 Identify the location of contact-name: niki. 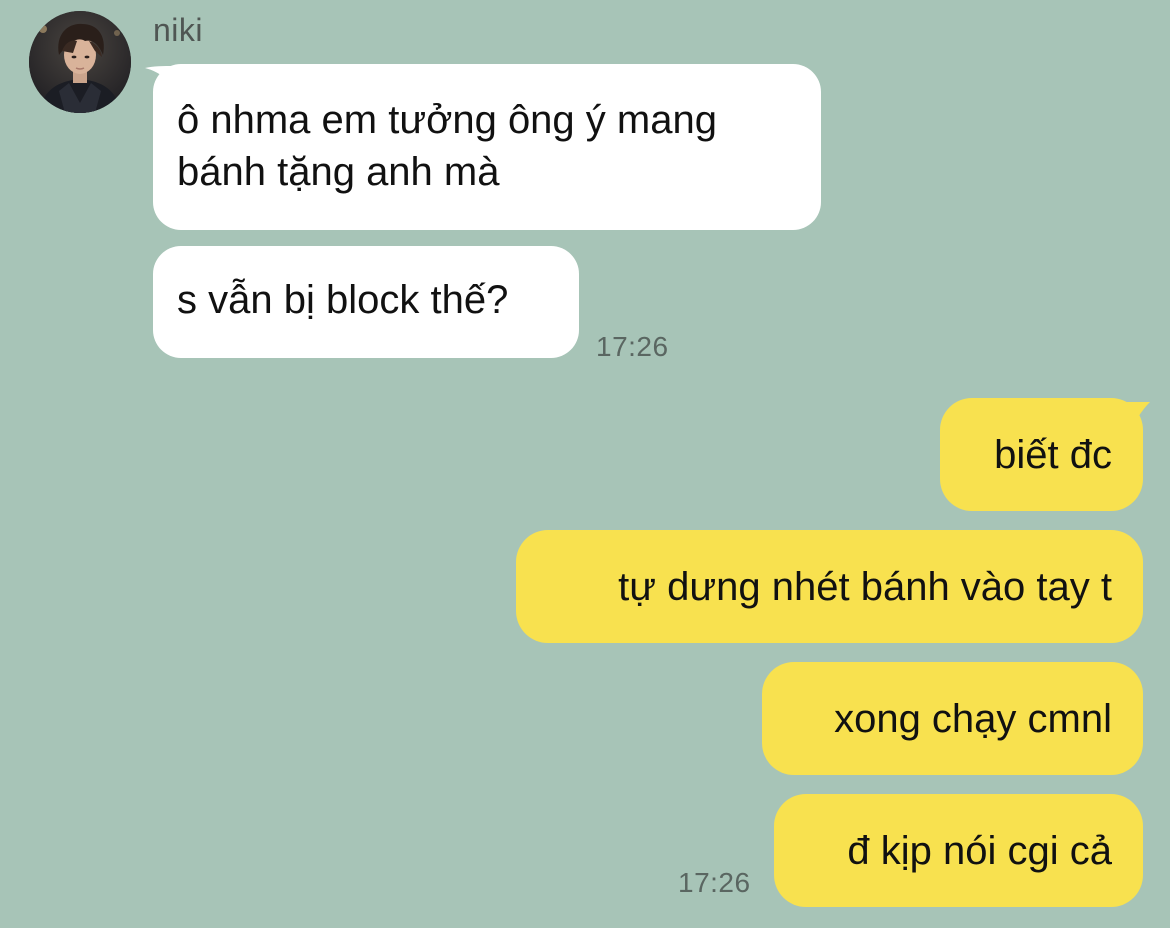
(178, 30).